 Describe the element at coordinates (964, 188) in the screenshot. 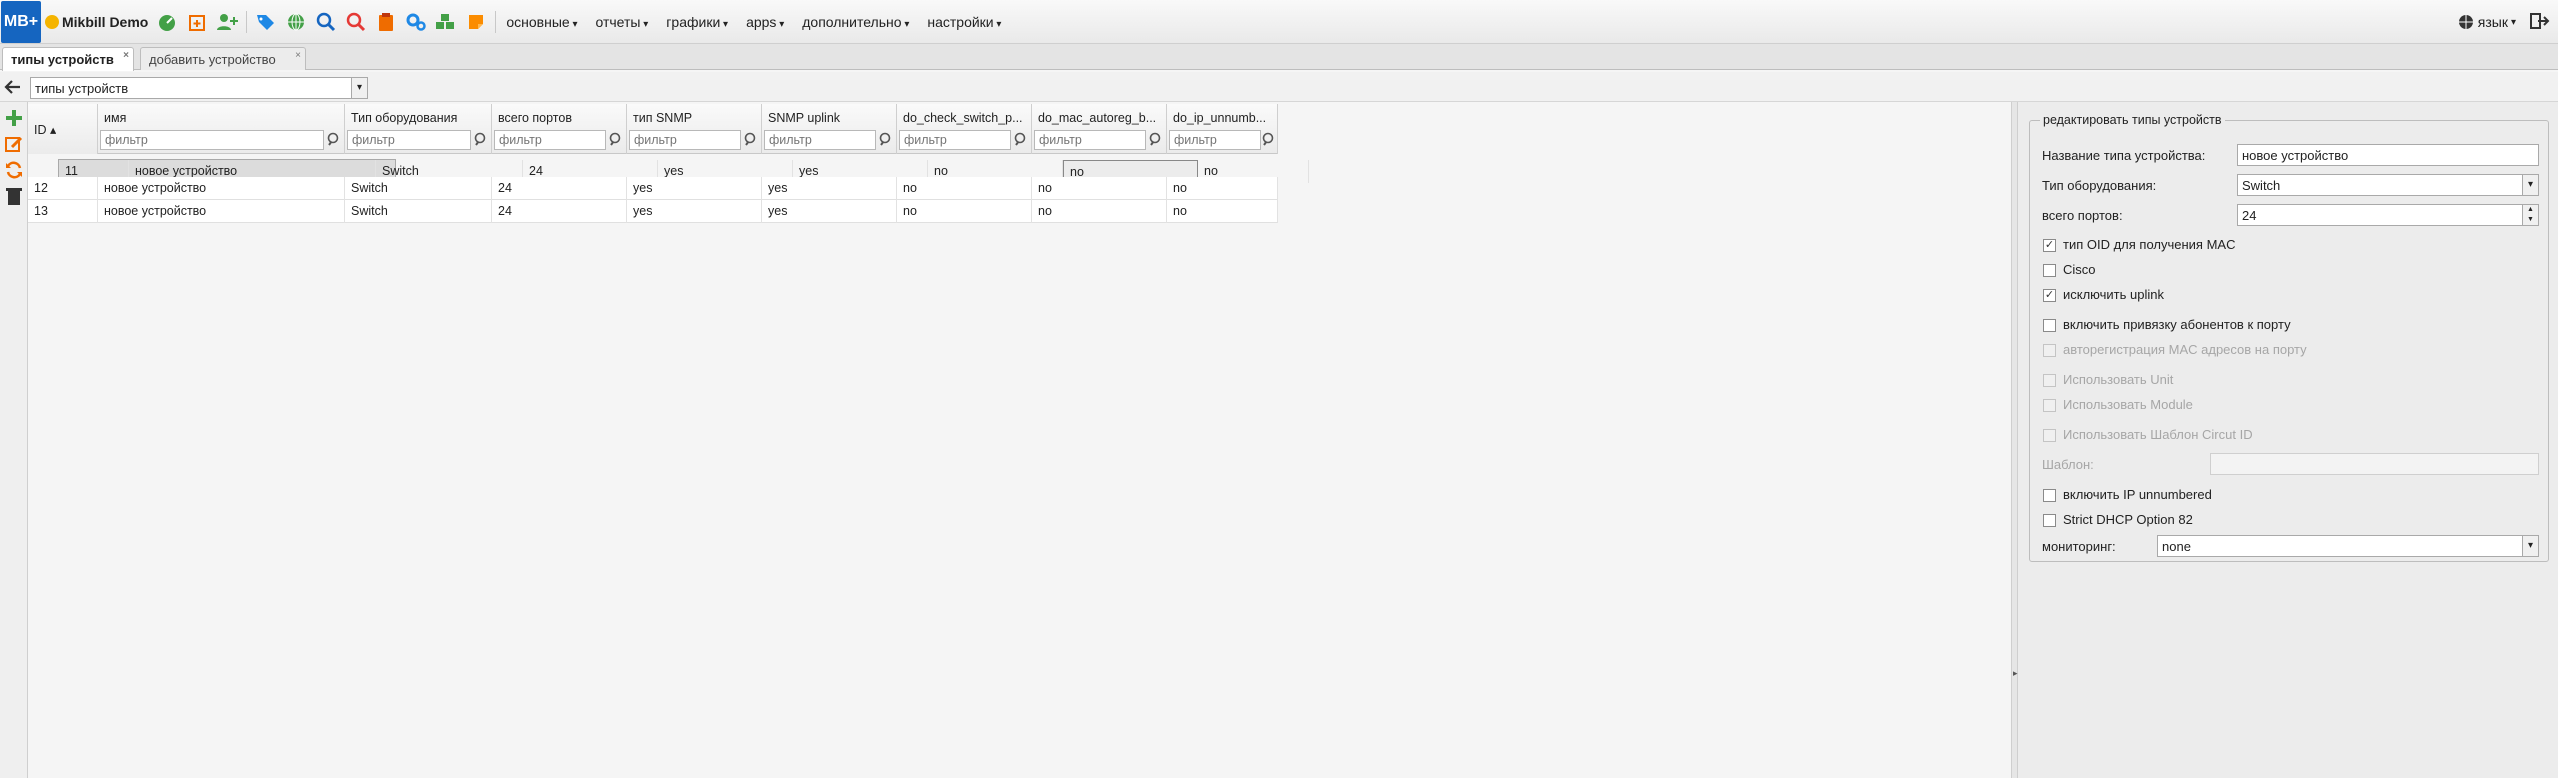

I see `cell-check-switch: no` at that location.